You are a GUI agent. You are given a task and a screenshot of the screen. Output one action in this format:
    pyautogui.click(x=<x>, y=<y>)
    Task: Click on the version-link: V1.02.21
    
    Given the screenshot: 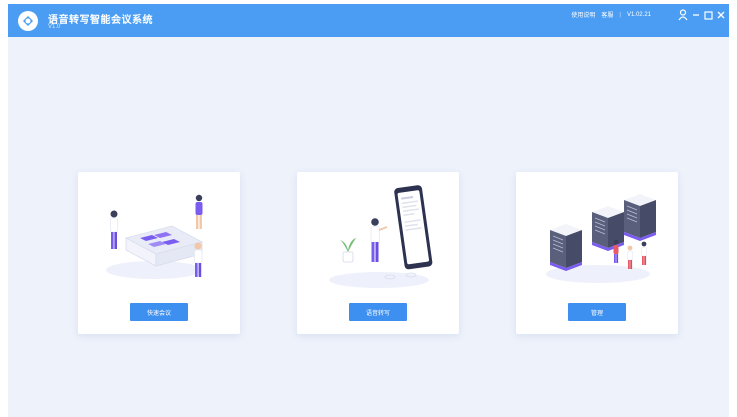 What is the action you would take?
    pyautogui.click(x=639, y=15)
    